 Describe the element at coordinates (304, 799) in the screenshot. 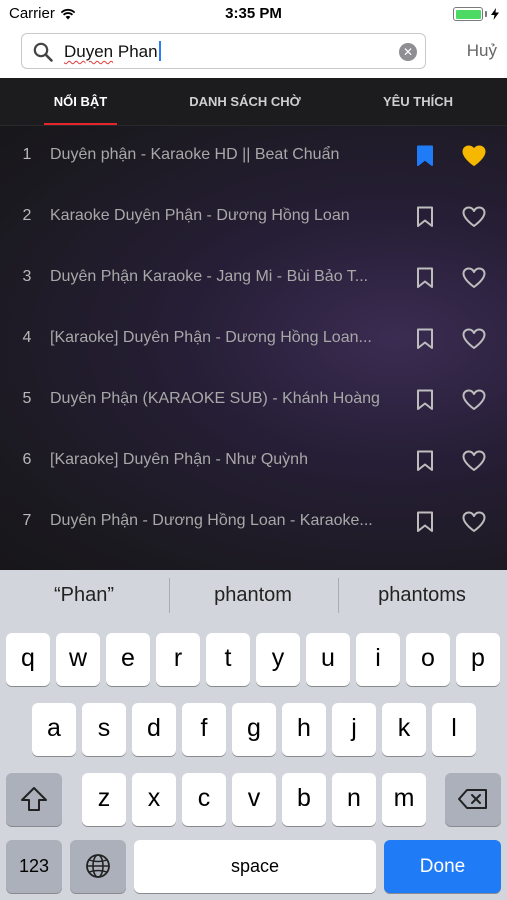

I see `key-b: b` at that location.